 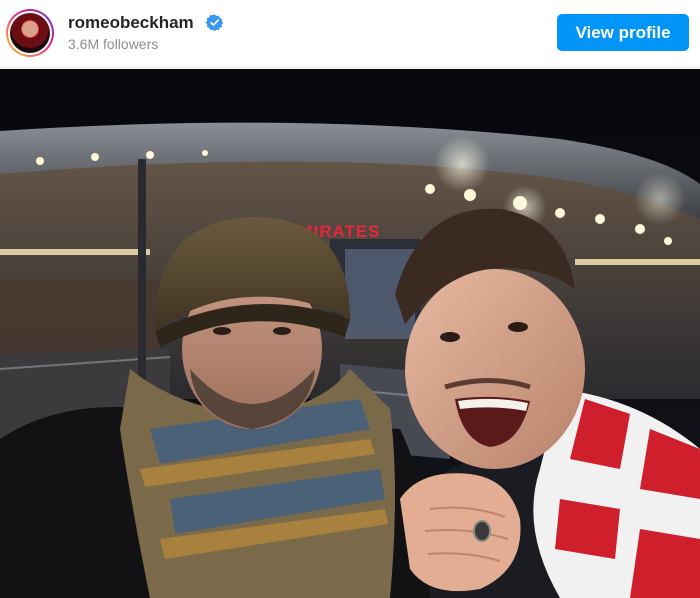 I want to click on follower-count: 3.6M followers, so click(x=113, y=44).